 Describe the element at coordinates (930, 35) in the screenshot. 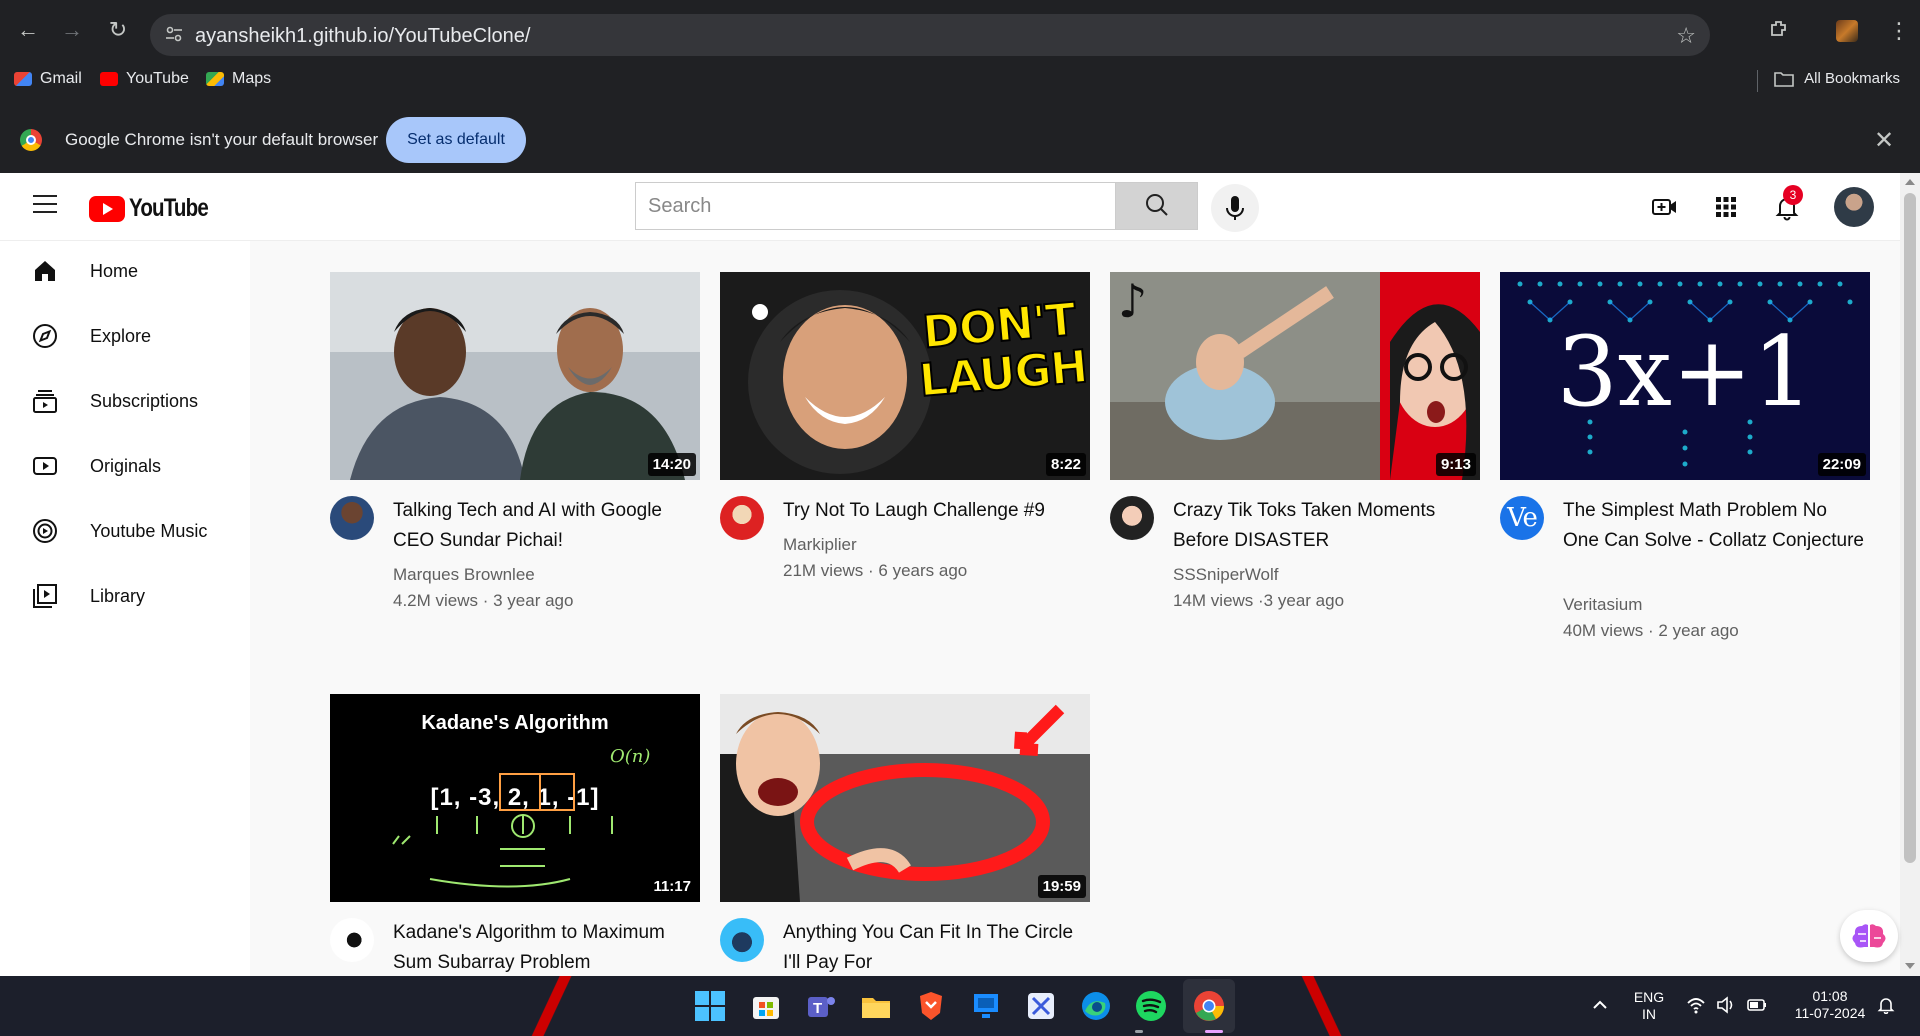

I see `address-bar: ayansheikh1.github.io/YouTubeClone/ ☆` at that location.